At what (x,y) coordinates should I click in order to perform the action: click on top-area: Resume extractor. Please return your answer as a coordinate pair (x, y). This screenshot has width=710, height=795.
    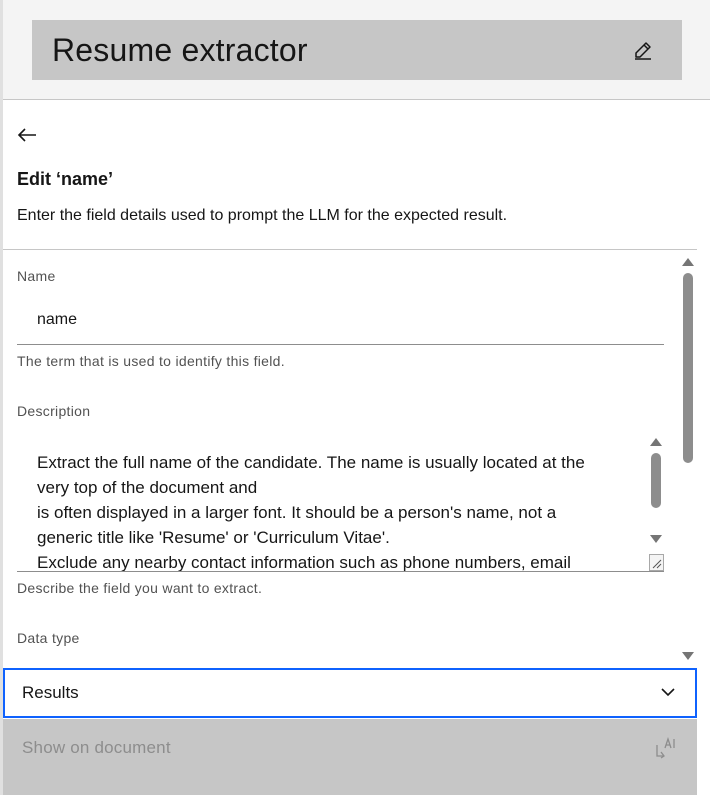
    Looking at the image, I should click on (355, 50).